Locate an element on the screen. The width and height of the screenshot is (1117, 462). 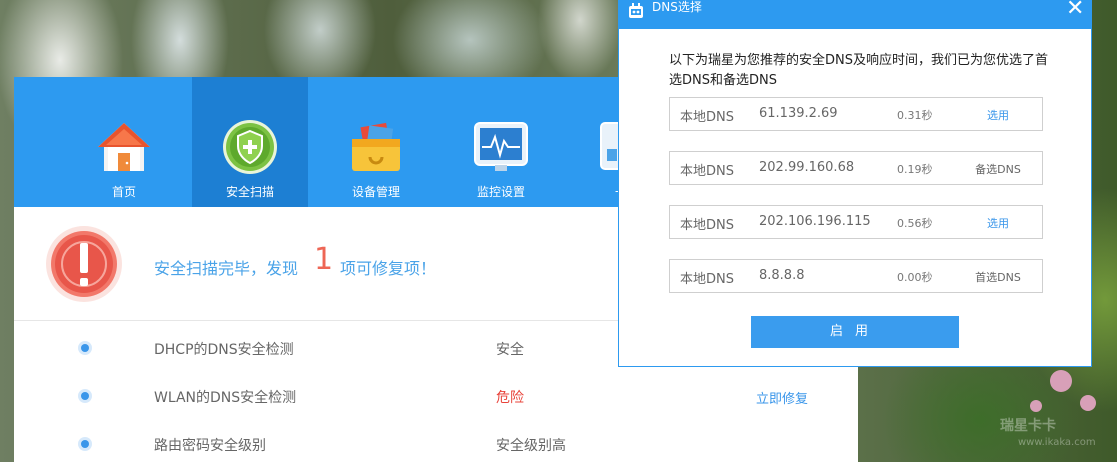
check-row: WLAN的DNS安全检测 危险 立即修复 is located at coordinates (436, 399).